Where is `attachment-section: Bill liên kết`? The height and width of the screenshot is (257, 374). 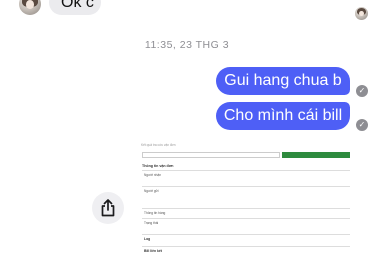
attachment-section: Bill liên kết is located at coordinates (246, 251).